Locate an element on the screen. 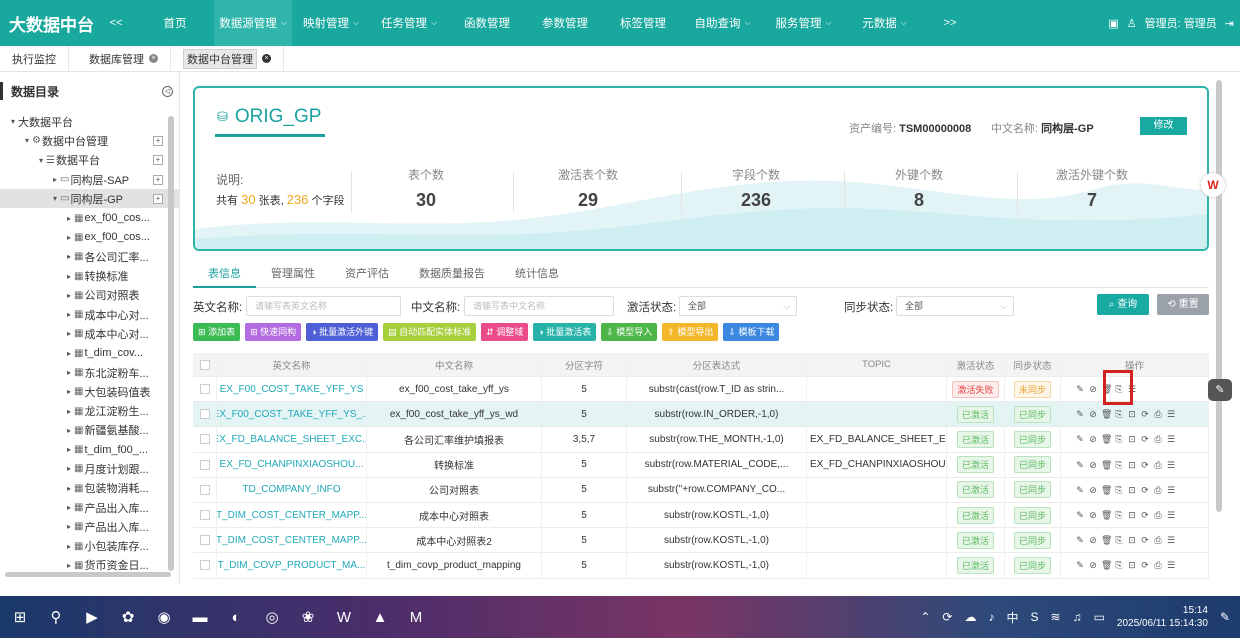  page-tab-0: 执行监控 is located at coordinates (34, 58).